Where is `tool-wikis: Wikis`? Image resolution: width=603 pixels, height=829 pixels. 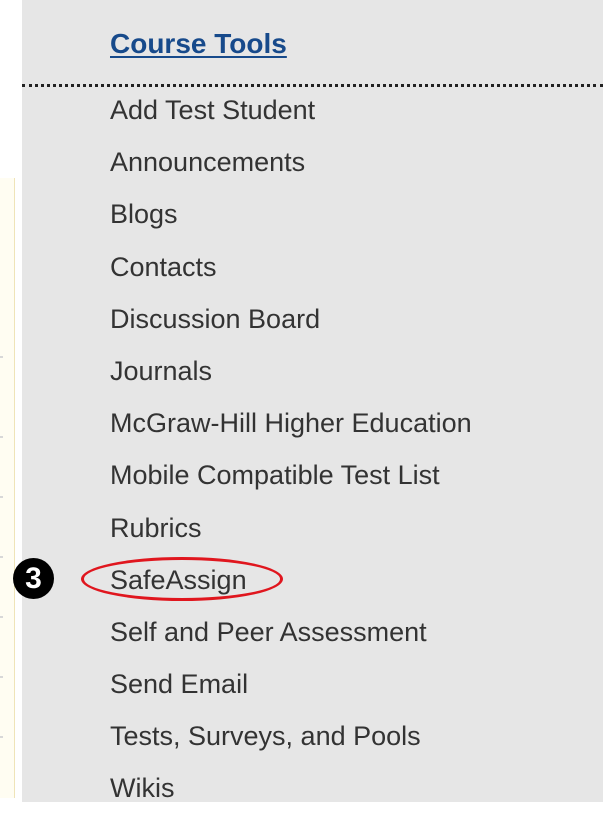 tool-wikis: Wikis is located at coordinates (291, 796).